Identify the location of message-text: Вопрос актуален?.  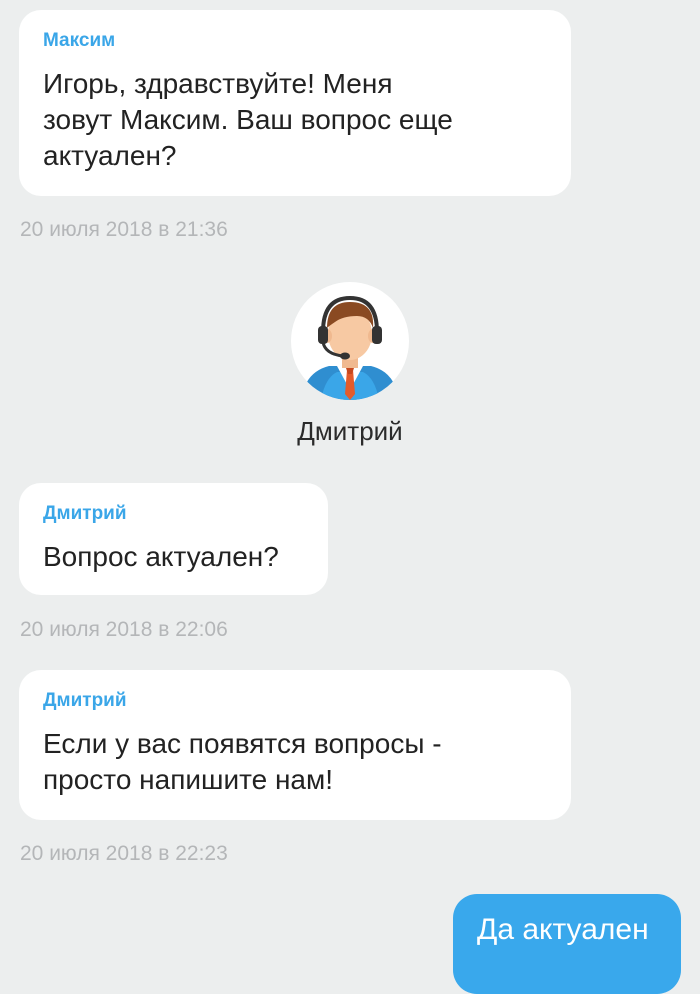
(173, 557).